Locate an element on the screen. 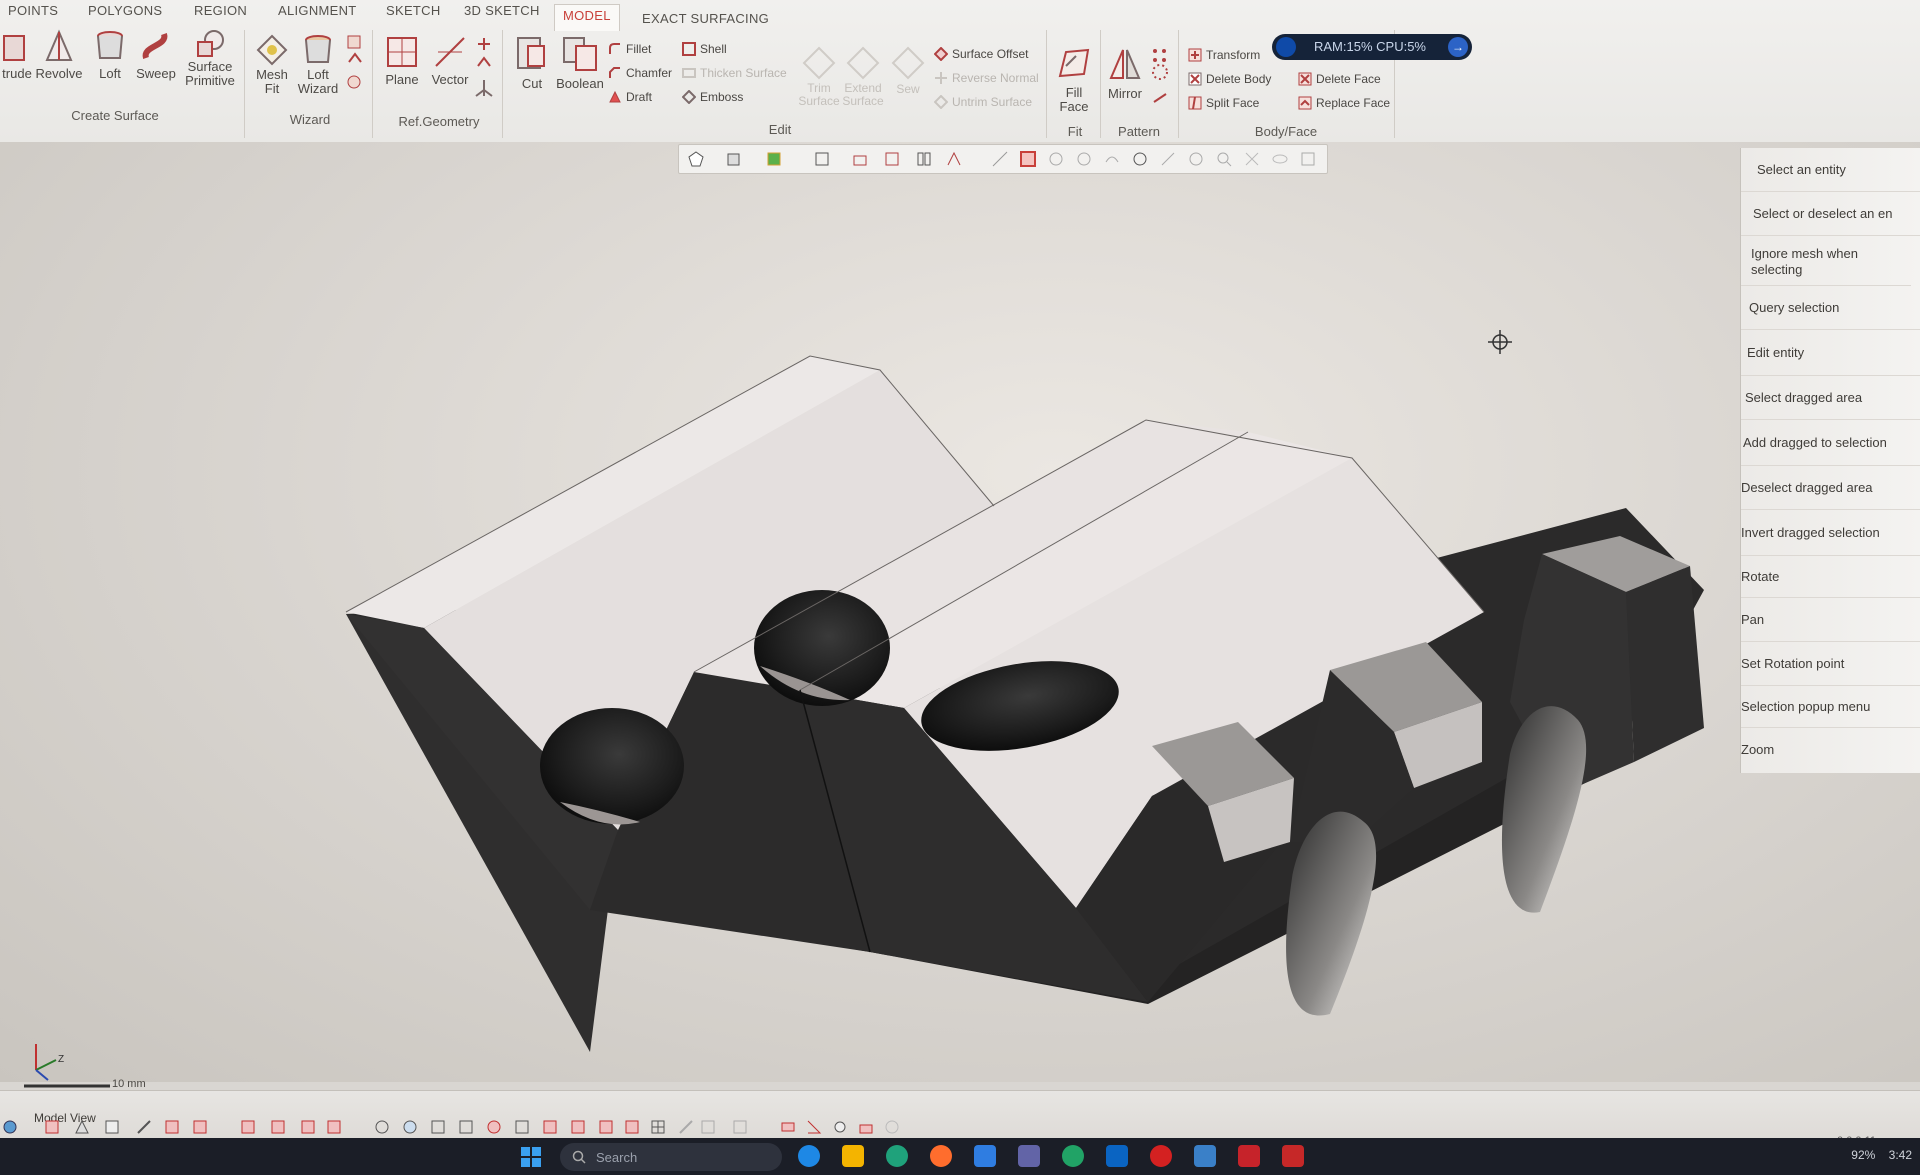 This screenshot has width=1920, height=1175. loft-tool: Loft is located at coordinates (110, 54).